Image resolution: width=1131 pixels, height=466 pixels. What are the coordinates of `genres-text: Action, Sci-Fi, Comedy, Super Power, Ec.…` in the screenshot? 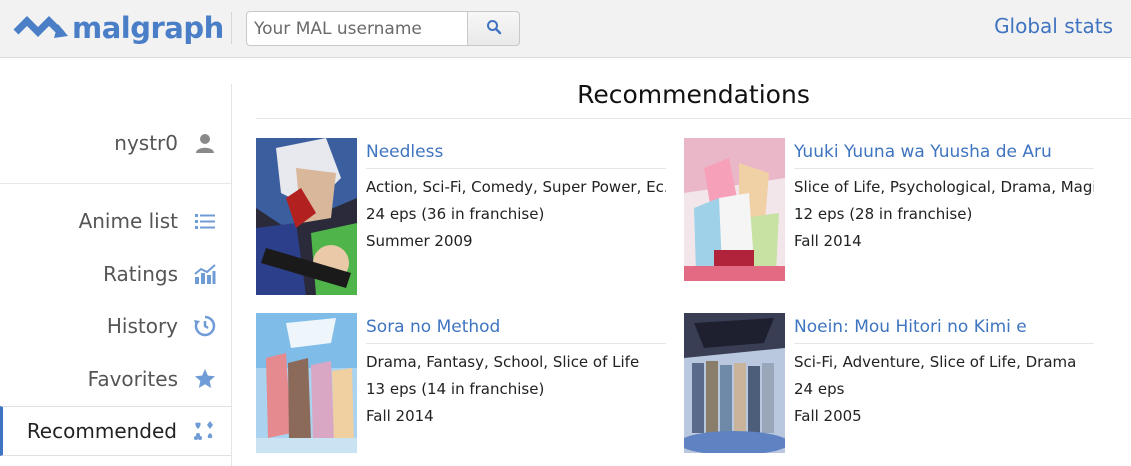 It's located at (516, 187).